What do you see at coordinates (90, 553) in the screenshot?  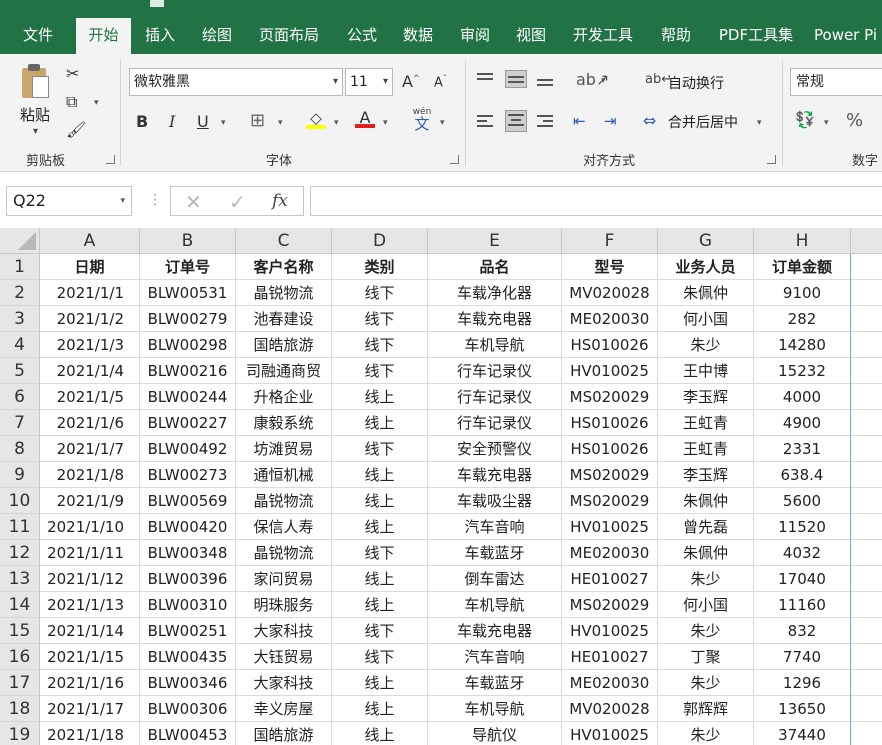 I see `table-cell: 2021/1/11` at bounding box center [90, 553].